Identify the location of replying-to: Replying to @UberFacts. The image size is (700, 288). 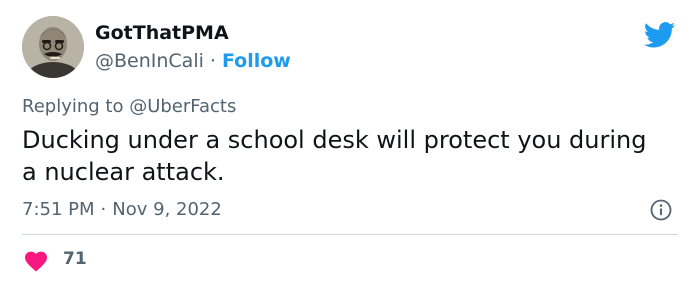
(129, 106).